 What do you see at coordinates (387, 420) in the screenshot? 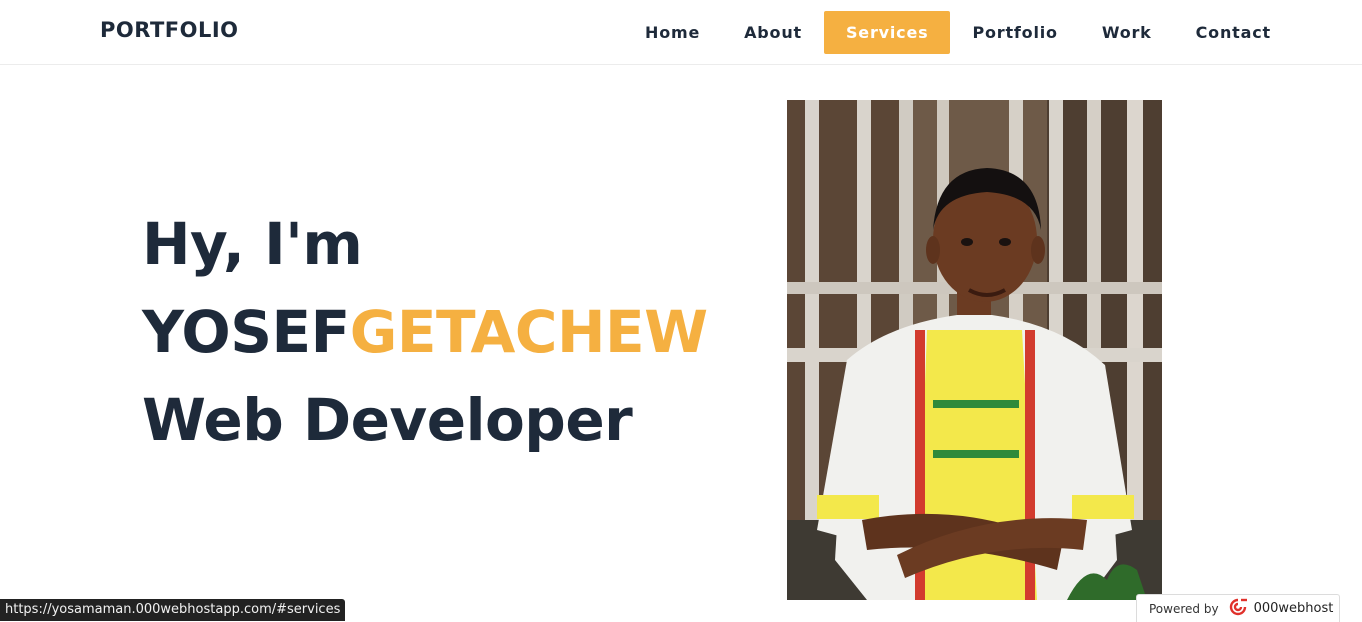
I see `hero-role: Web Developer` at bounding box center [387, 420].